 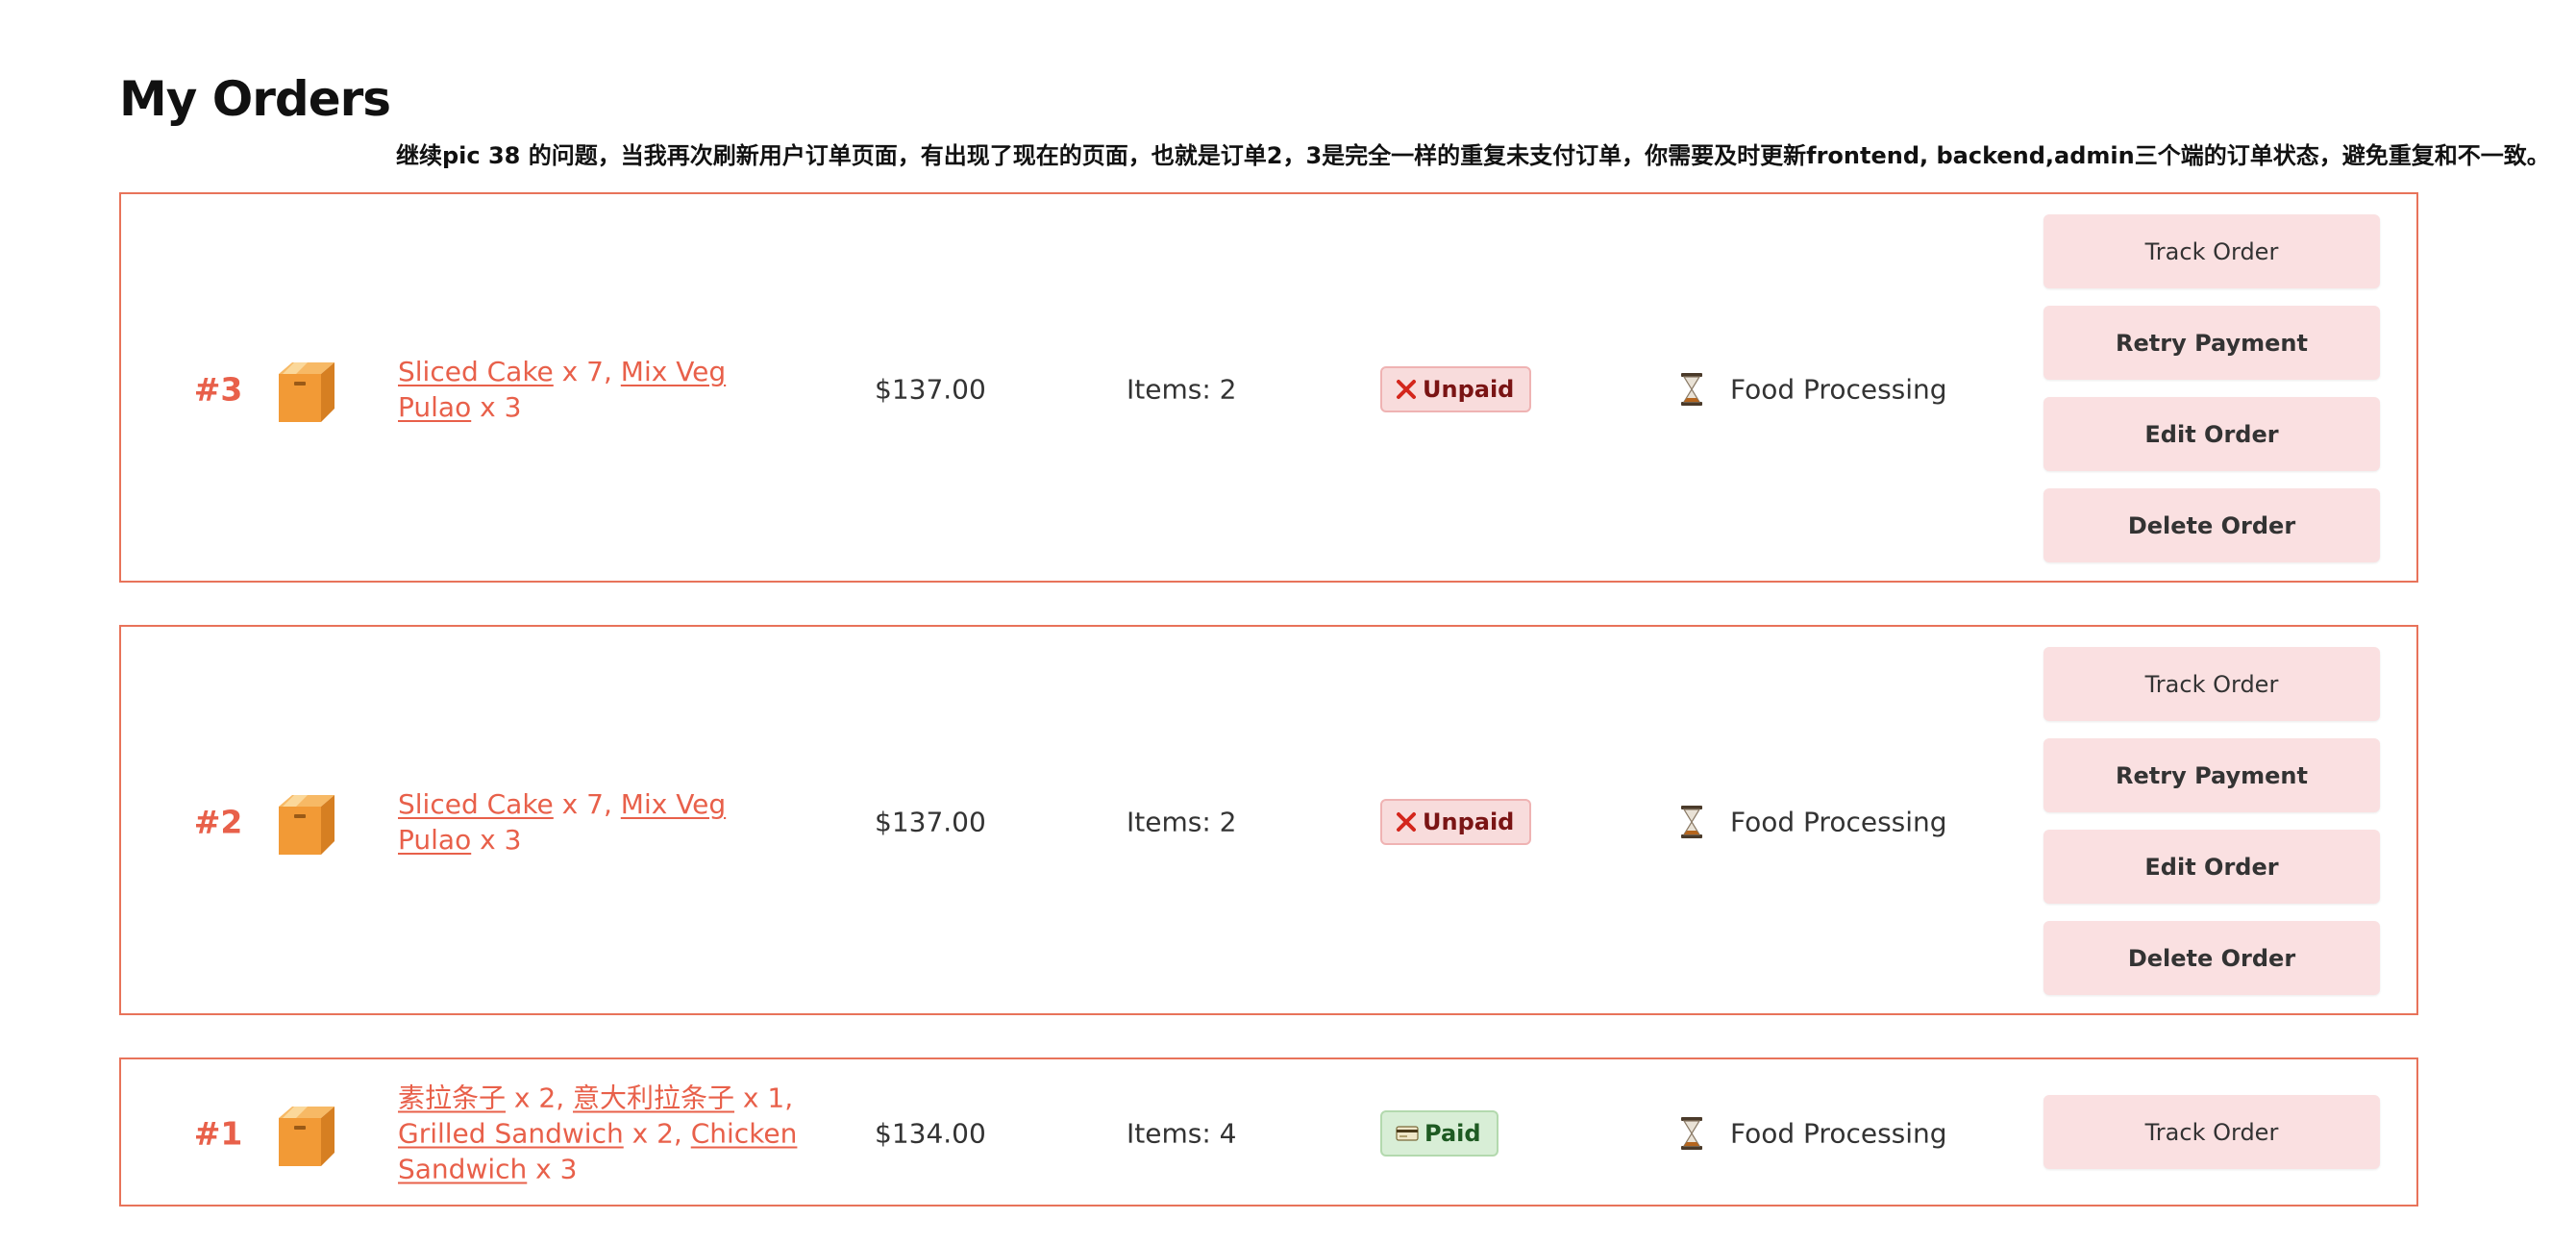 I want to click on order-id: #3, so click(x=218, y=389).